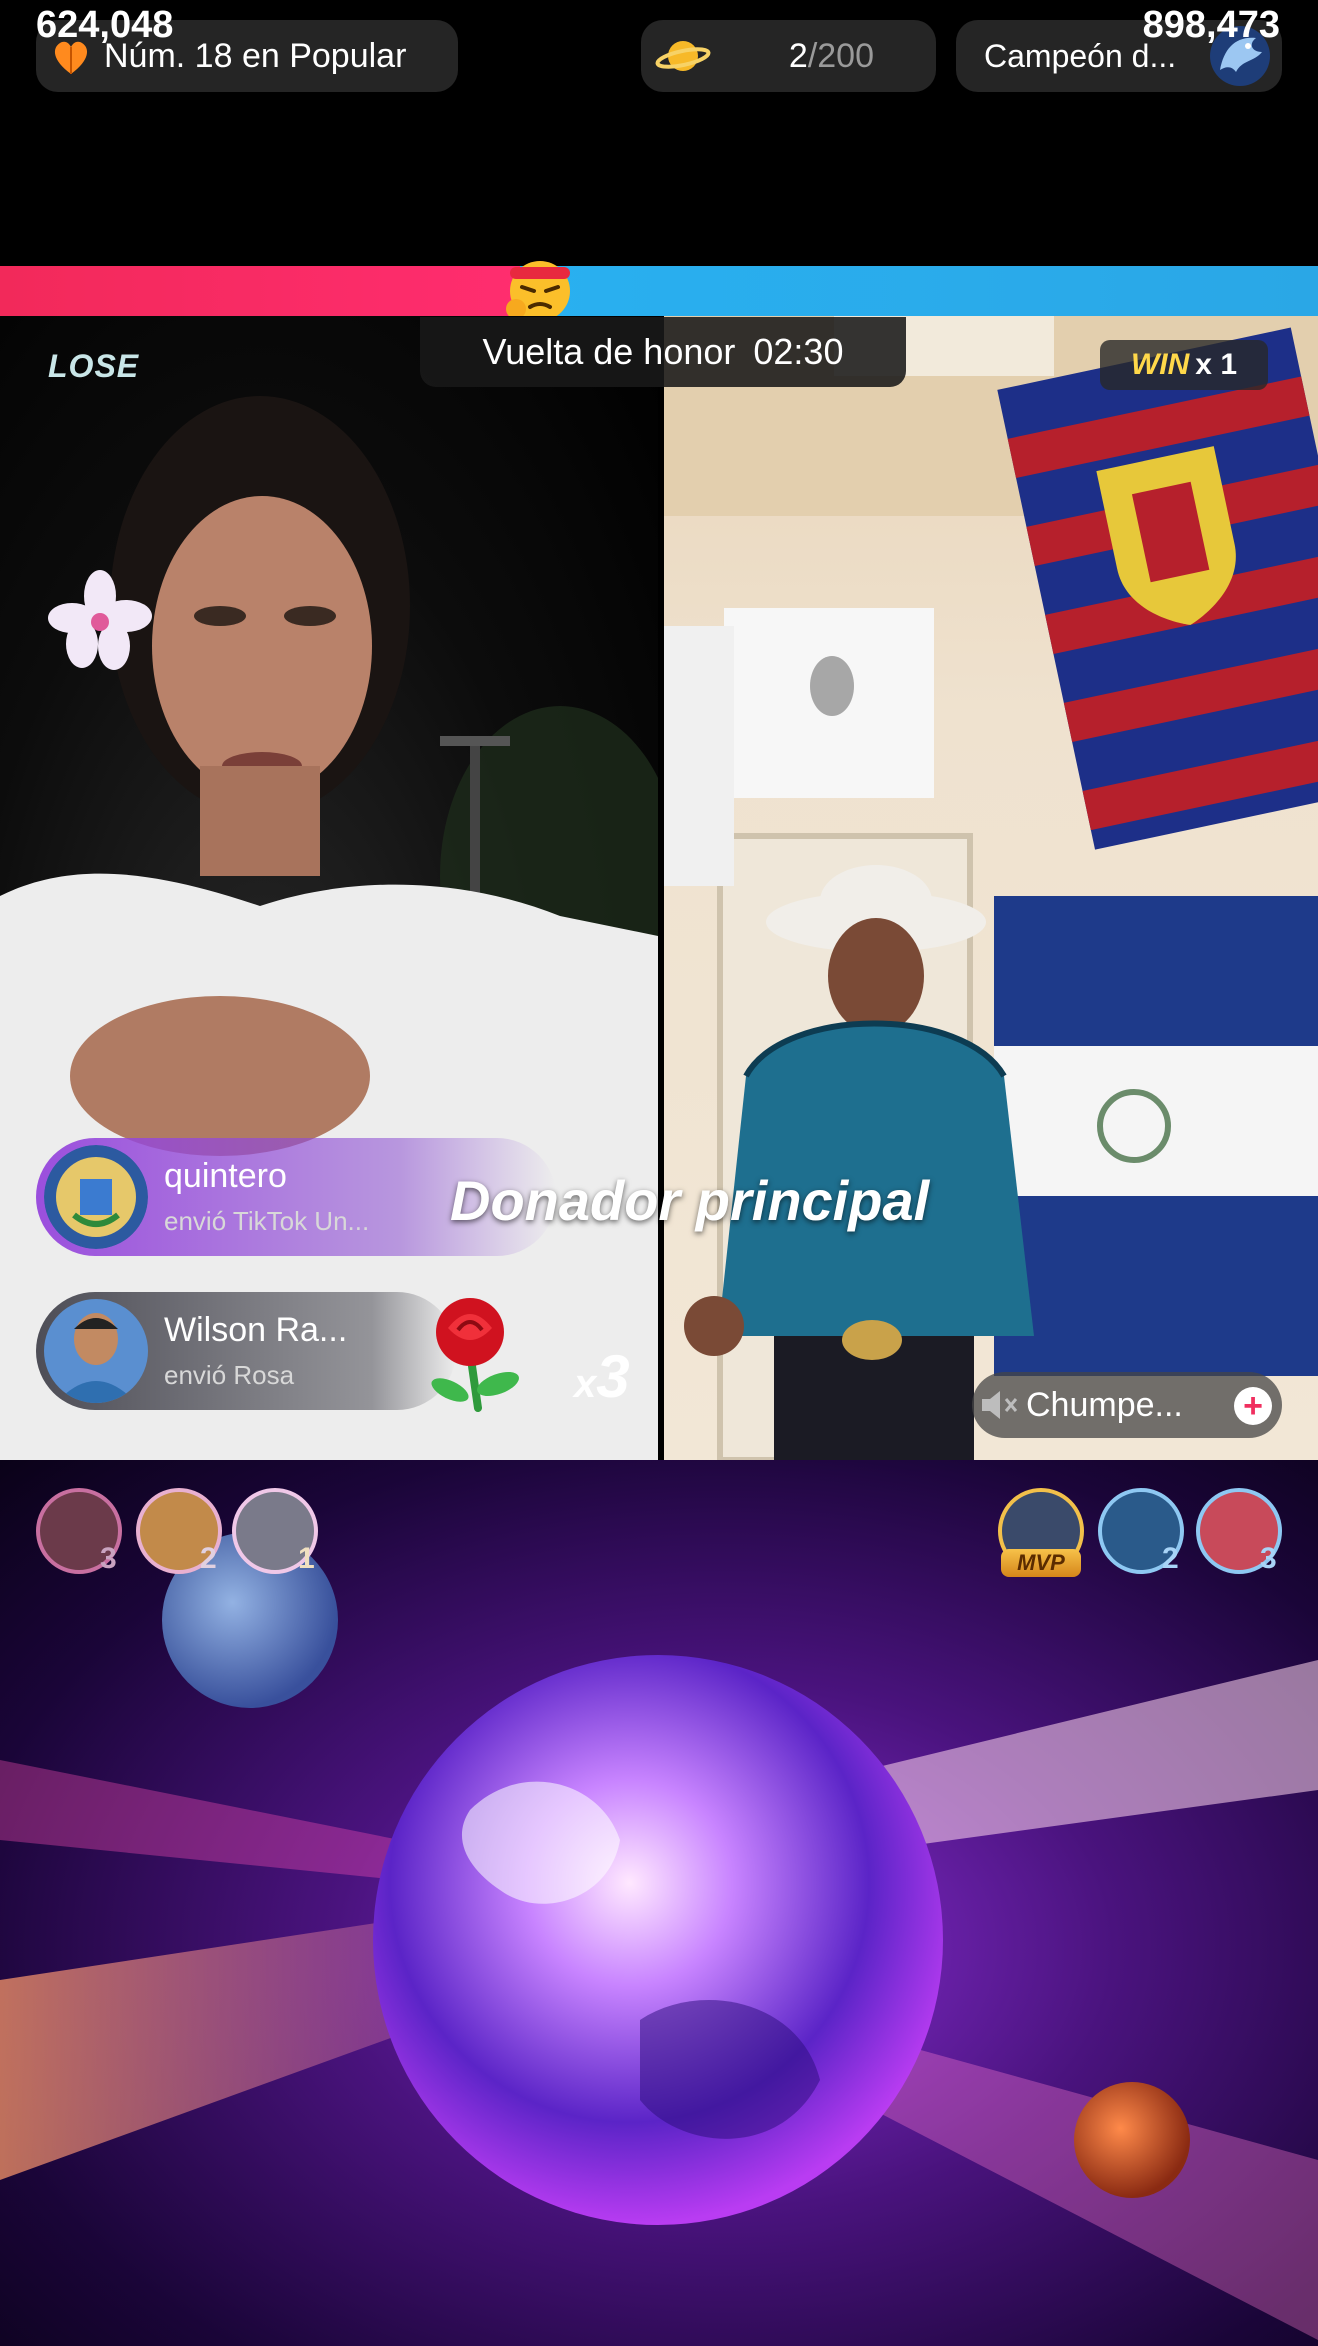 Image resolution: width=1318 pixels, height=2346 pixels. What do you see at coordinates (690, 1200) in the screenshot?
I see `top-donor-banner: Donador principal` at bounding box center [690, 1200].